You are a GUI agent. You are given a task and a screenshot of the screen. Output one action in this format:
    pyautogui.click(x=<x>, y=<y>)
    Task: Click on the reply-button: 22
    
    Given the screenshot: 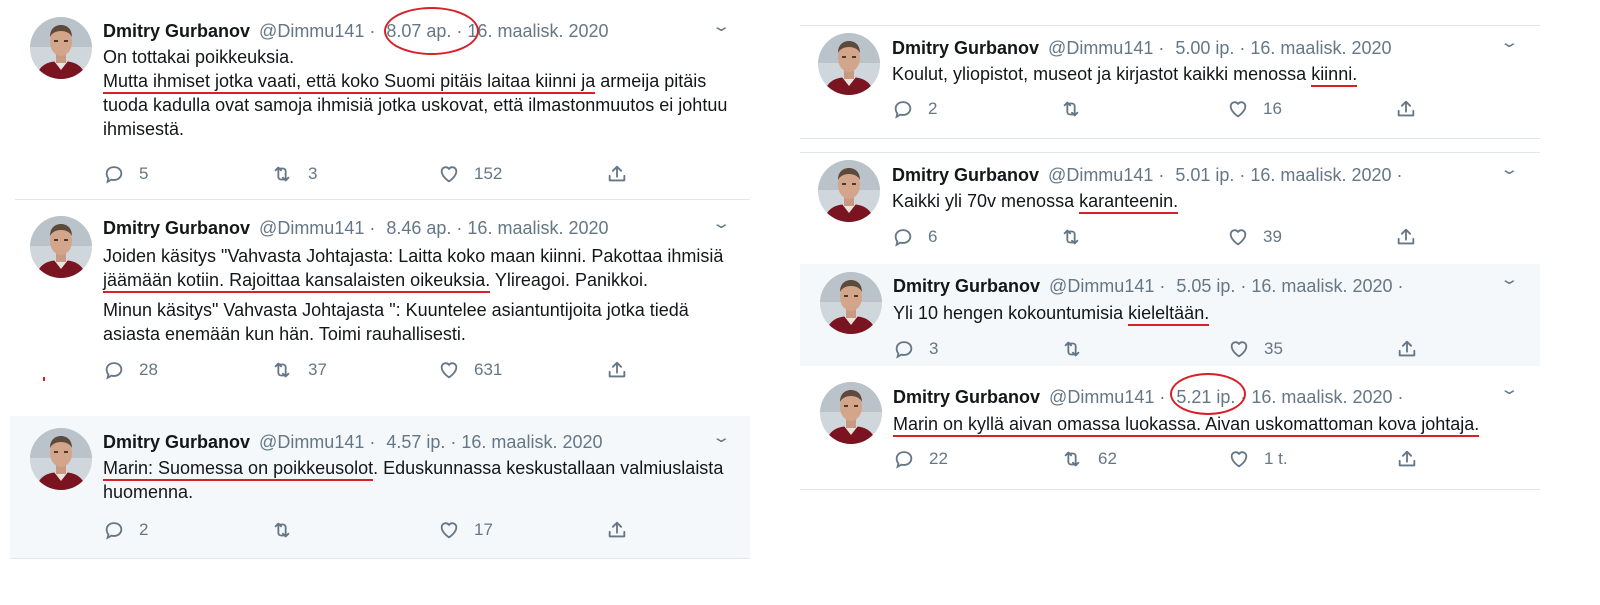 What is the action you would take?
    pyautogui.click(x=920, y=459)
    